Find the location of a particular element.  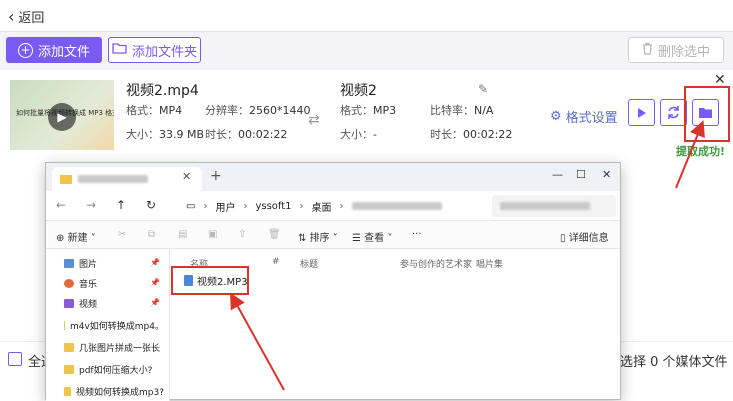

breadcrumb-item: 桌面 is located at coordinates (322, 206).